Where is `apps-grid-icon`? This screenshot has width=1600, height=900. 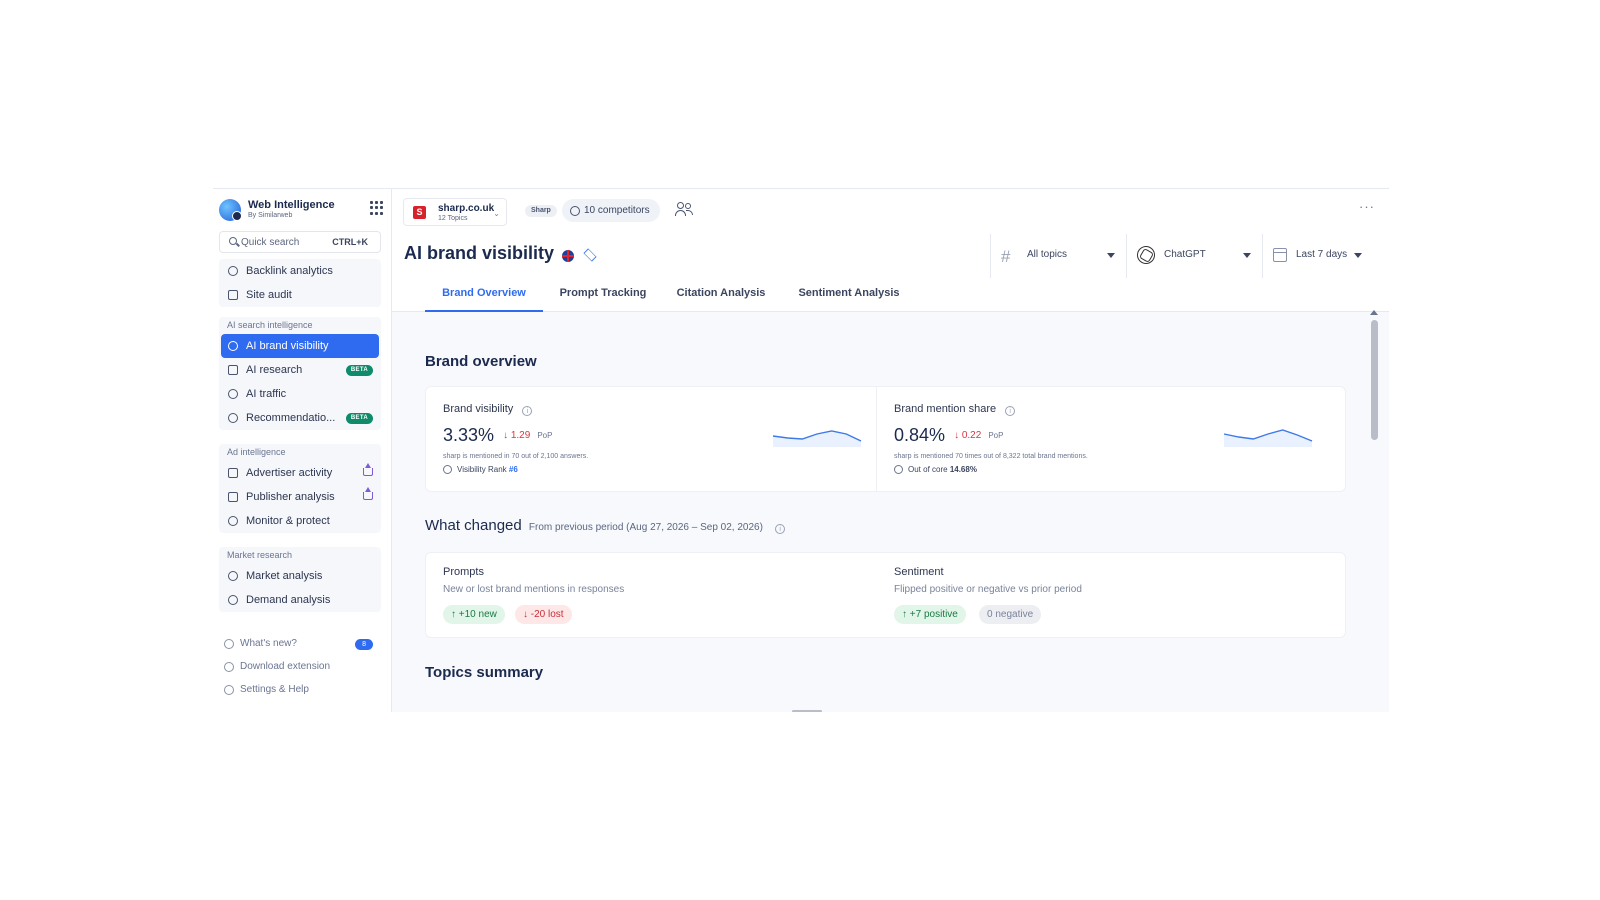 apps-grid-icon is located at coordinates (377, 208).